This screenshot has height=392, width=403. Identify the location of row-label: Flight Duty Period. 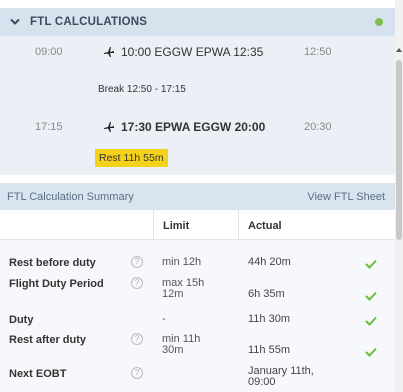
(56, 284).